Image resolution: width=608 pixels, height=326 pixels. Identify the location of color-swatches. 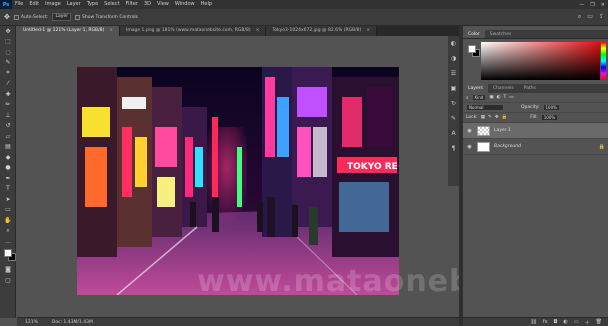
(8, 256).